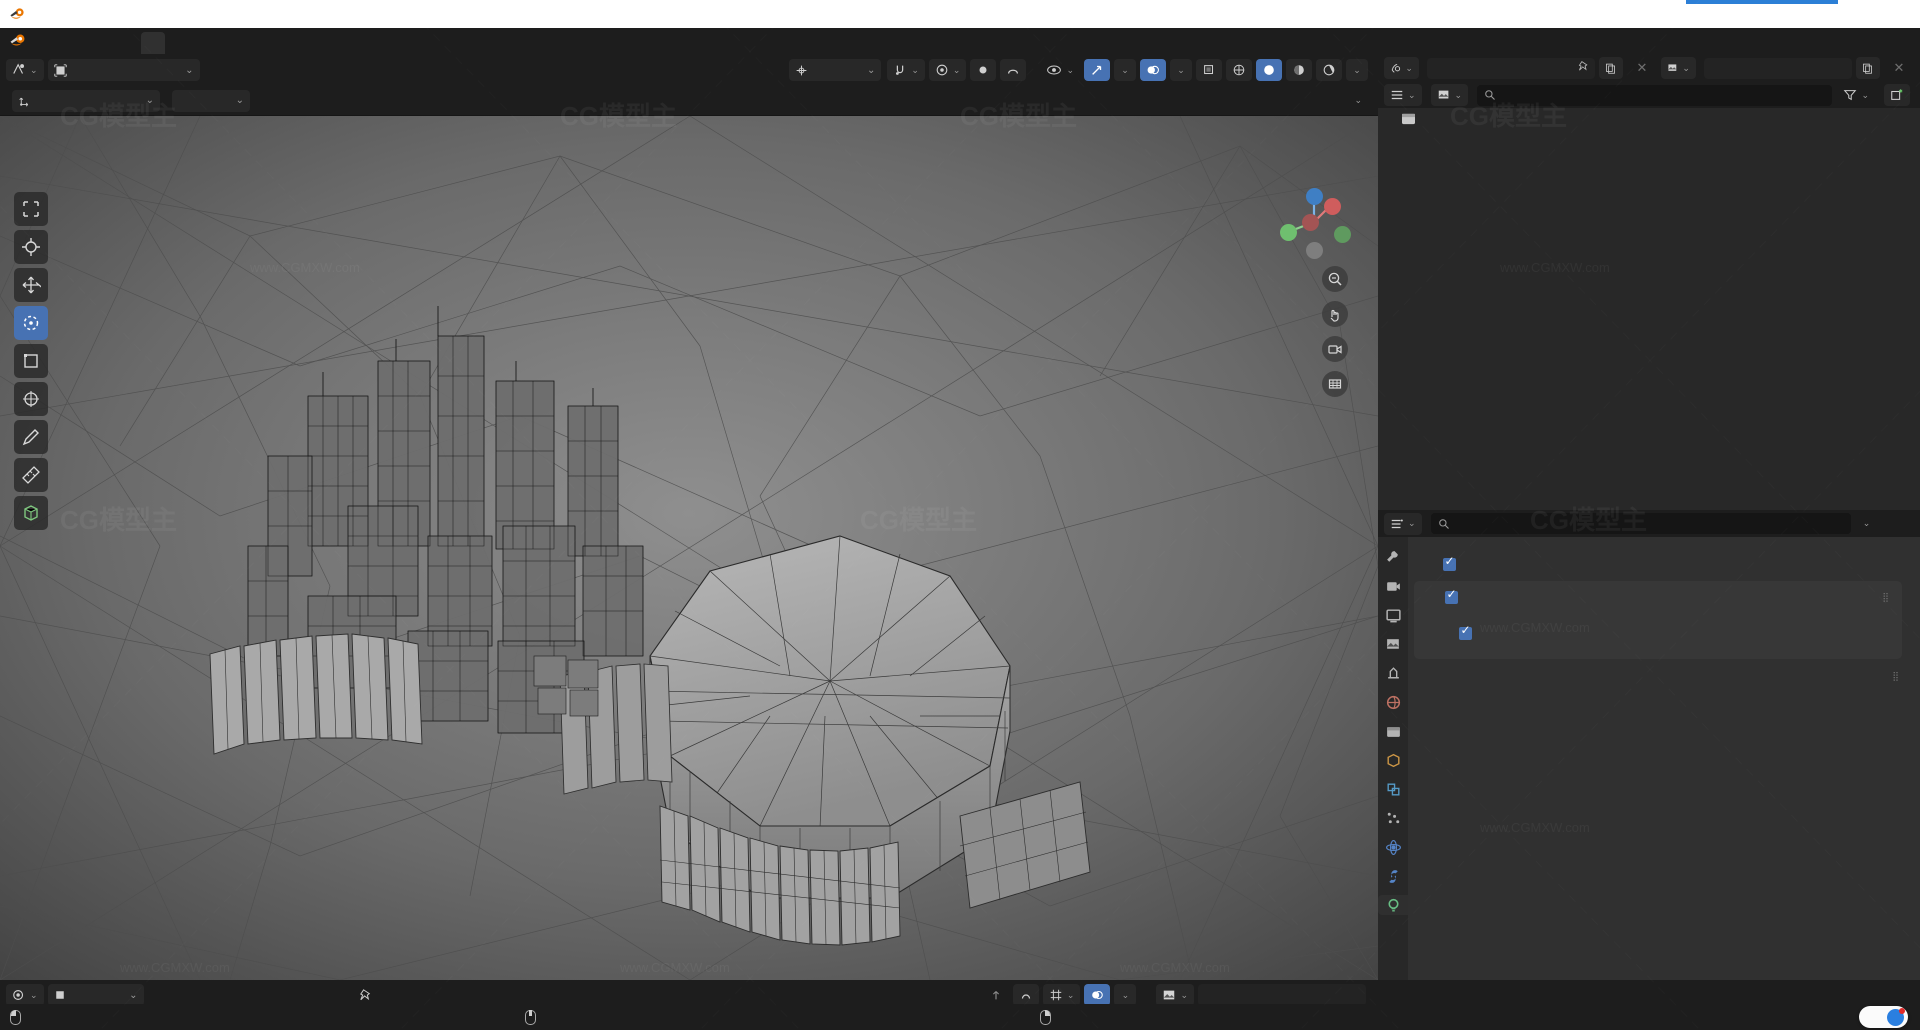  Describe the element at coordinates (1805, 14) in the screenshot. I see `minimize-button` at that location.